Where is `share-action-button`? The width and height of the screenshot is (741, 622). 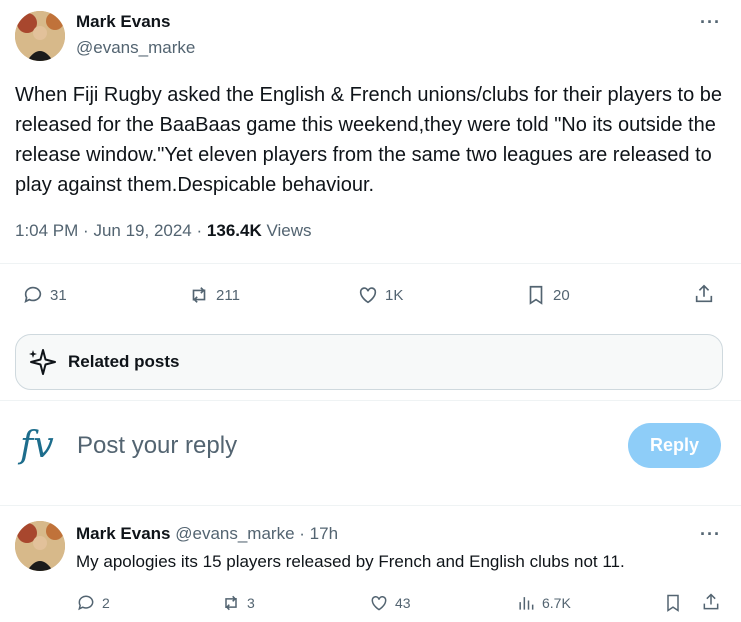
share-action-button is located at coordinates (704, 294).